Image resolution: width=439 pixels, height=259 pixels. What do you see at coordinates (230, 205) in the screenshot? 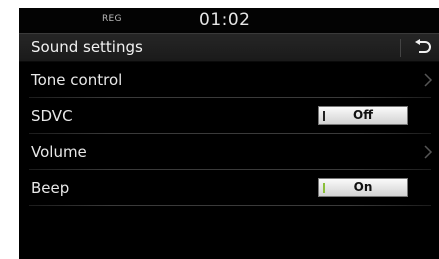
I see `row-divider` at bounding box center [230, 205].